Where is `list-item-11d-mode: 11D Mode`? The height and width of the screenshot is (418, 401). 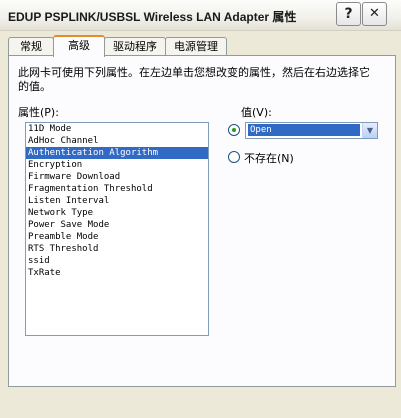
list-item-11d-mode: 11D Mode is located at coordinates (117, 129).